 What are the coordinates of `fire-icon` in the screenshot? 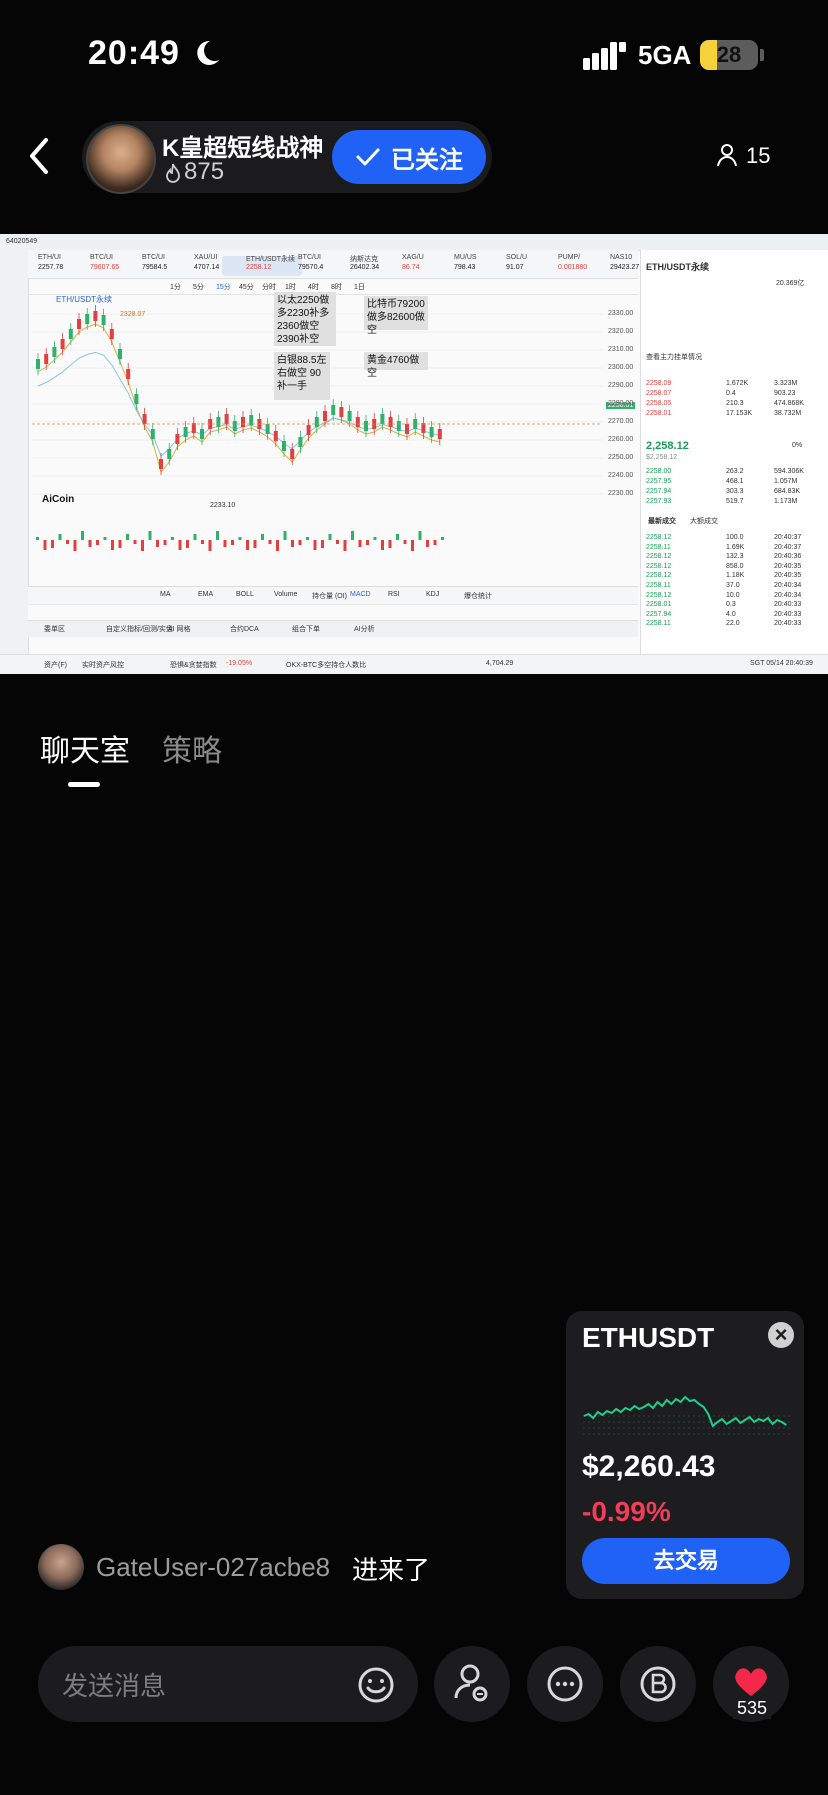 It's located at (173, 173).